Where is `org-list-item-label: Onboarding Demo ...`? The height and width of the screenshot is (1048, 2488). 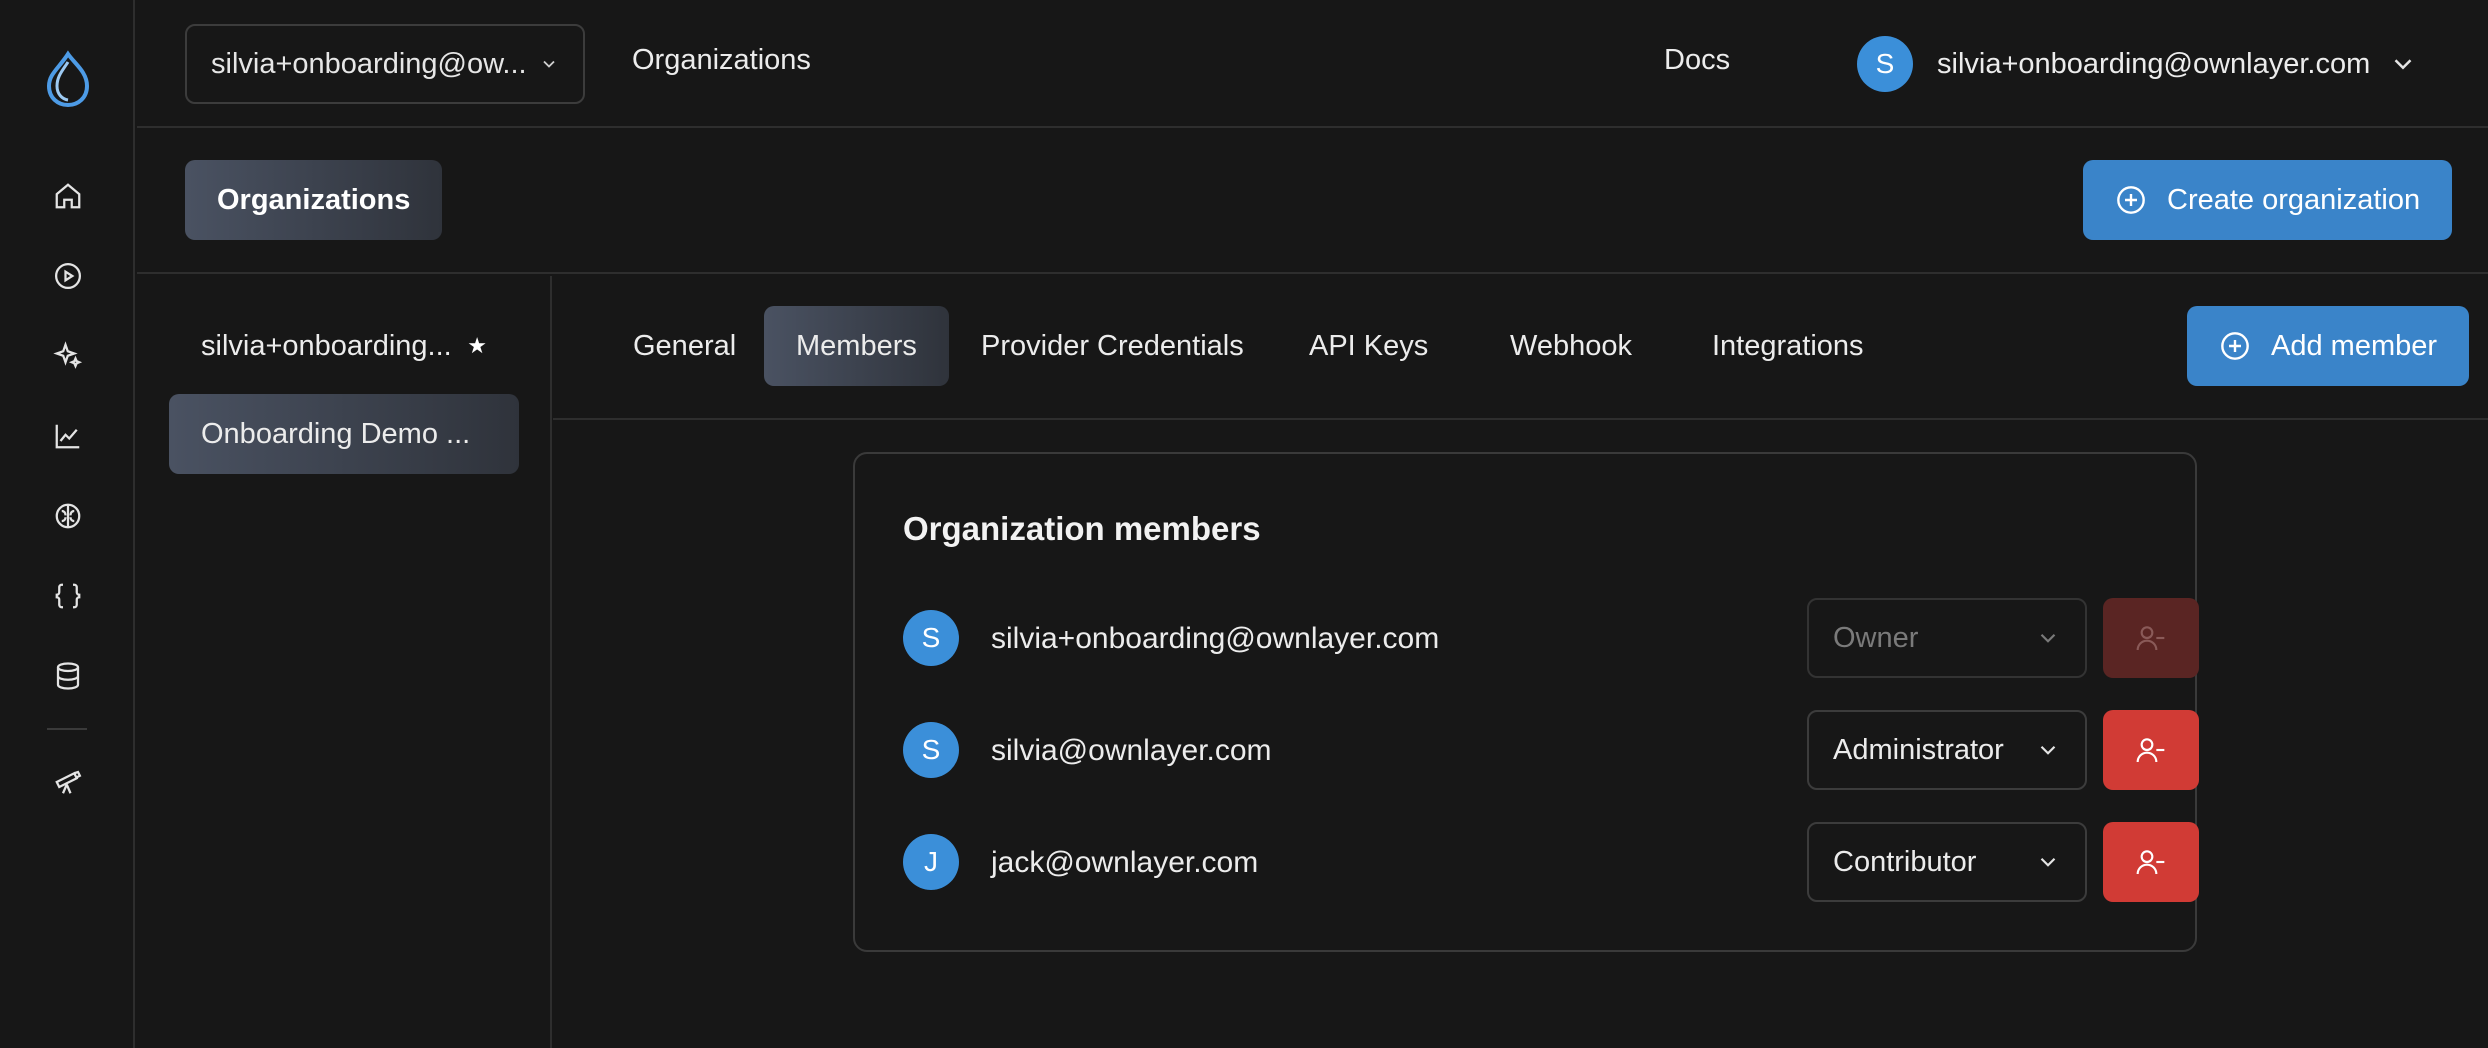 org-list-item-label: Onboarding Demo ... is located at coordinates (336, 433).